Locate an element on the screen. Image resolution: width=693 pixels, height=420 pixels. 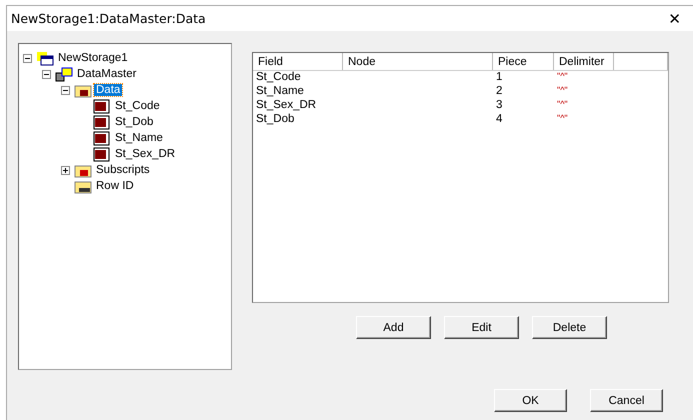
expand-icon is located at coordinates (65, 170).